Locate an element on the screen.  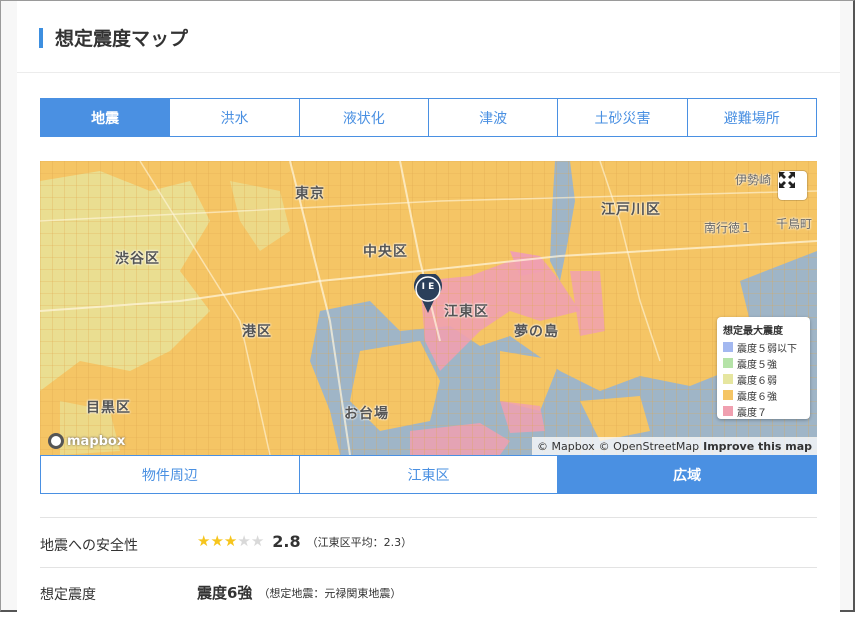
tab-earthquake: 地震 is located at coordinates (105, 117).